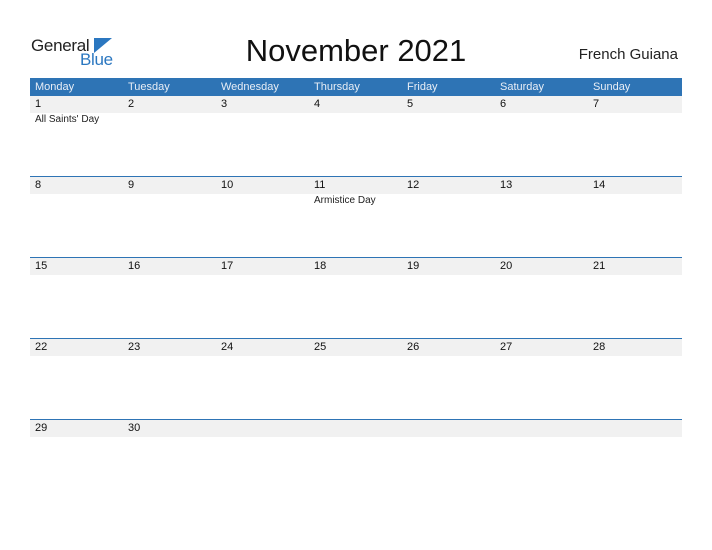 Image resolution: width=712 pixels, height=550 pixels. Describe the element at coordinates (413, 266) in the screenshot. I see `day-number: 19` at that location.